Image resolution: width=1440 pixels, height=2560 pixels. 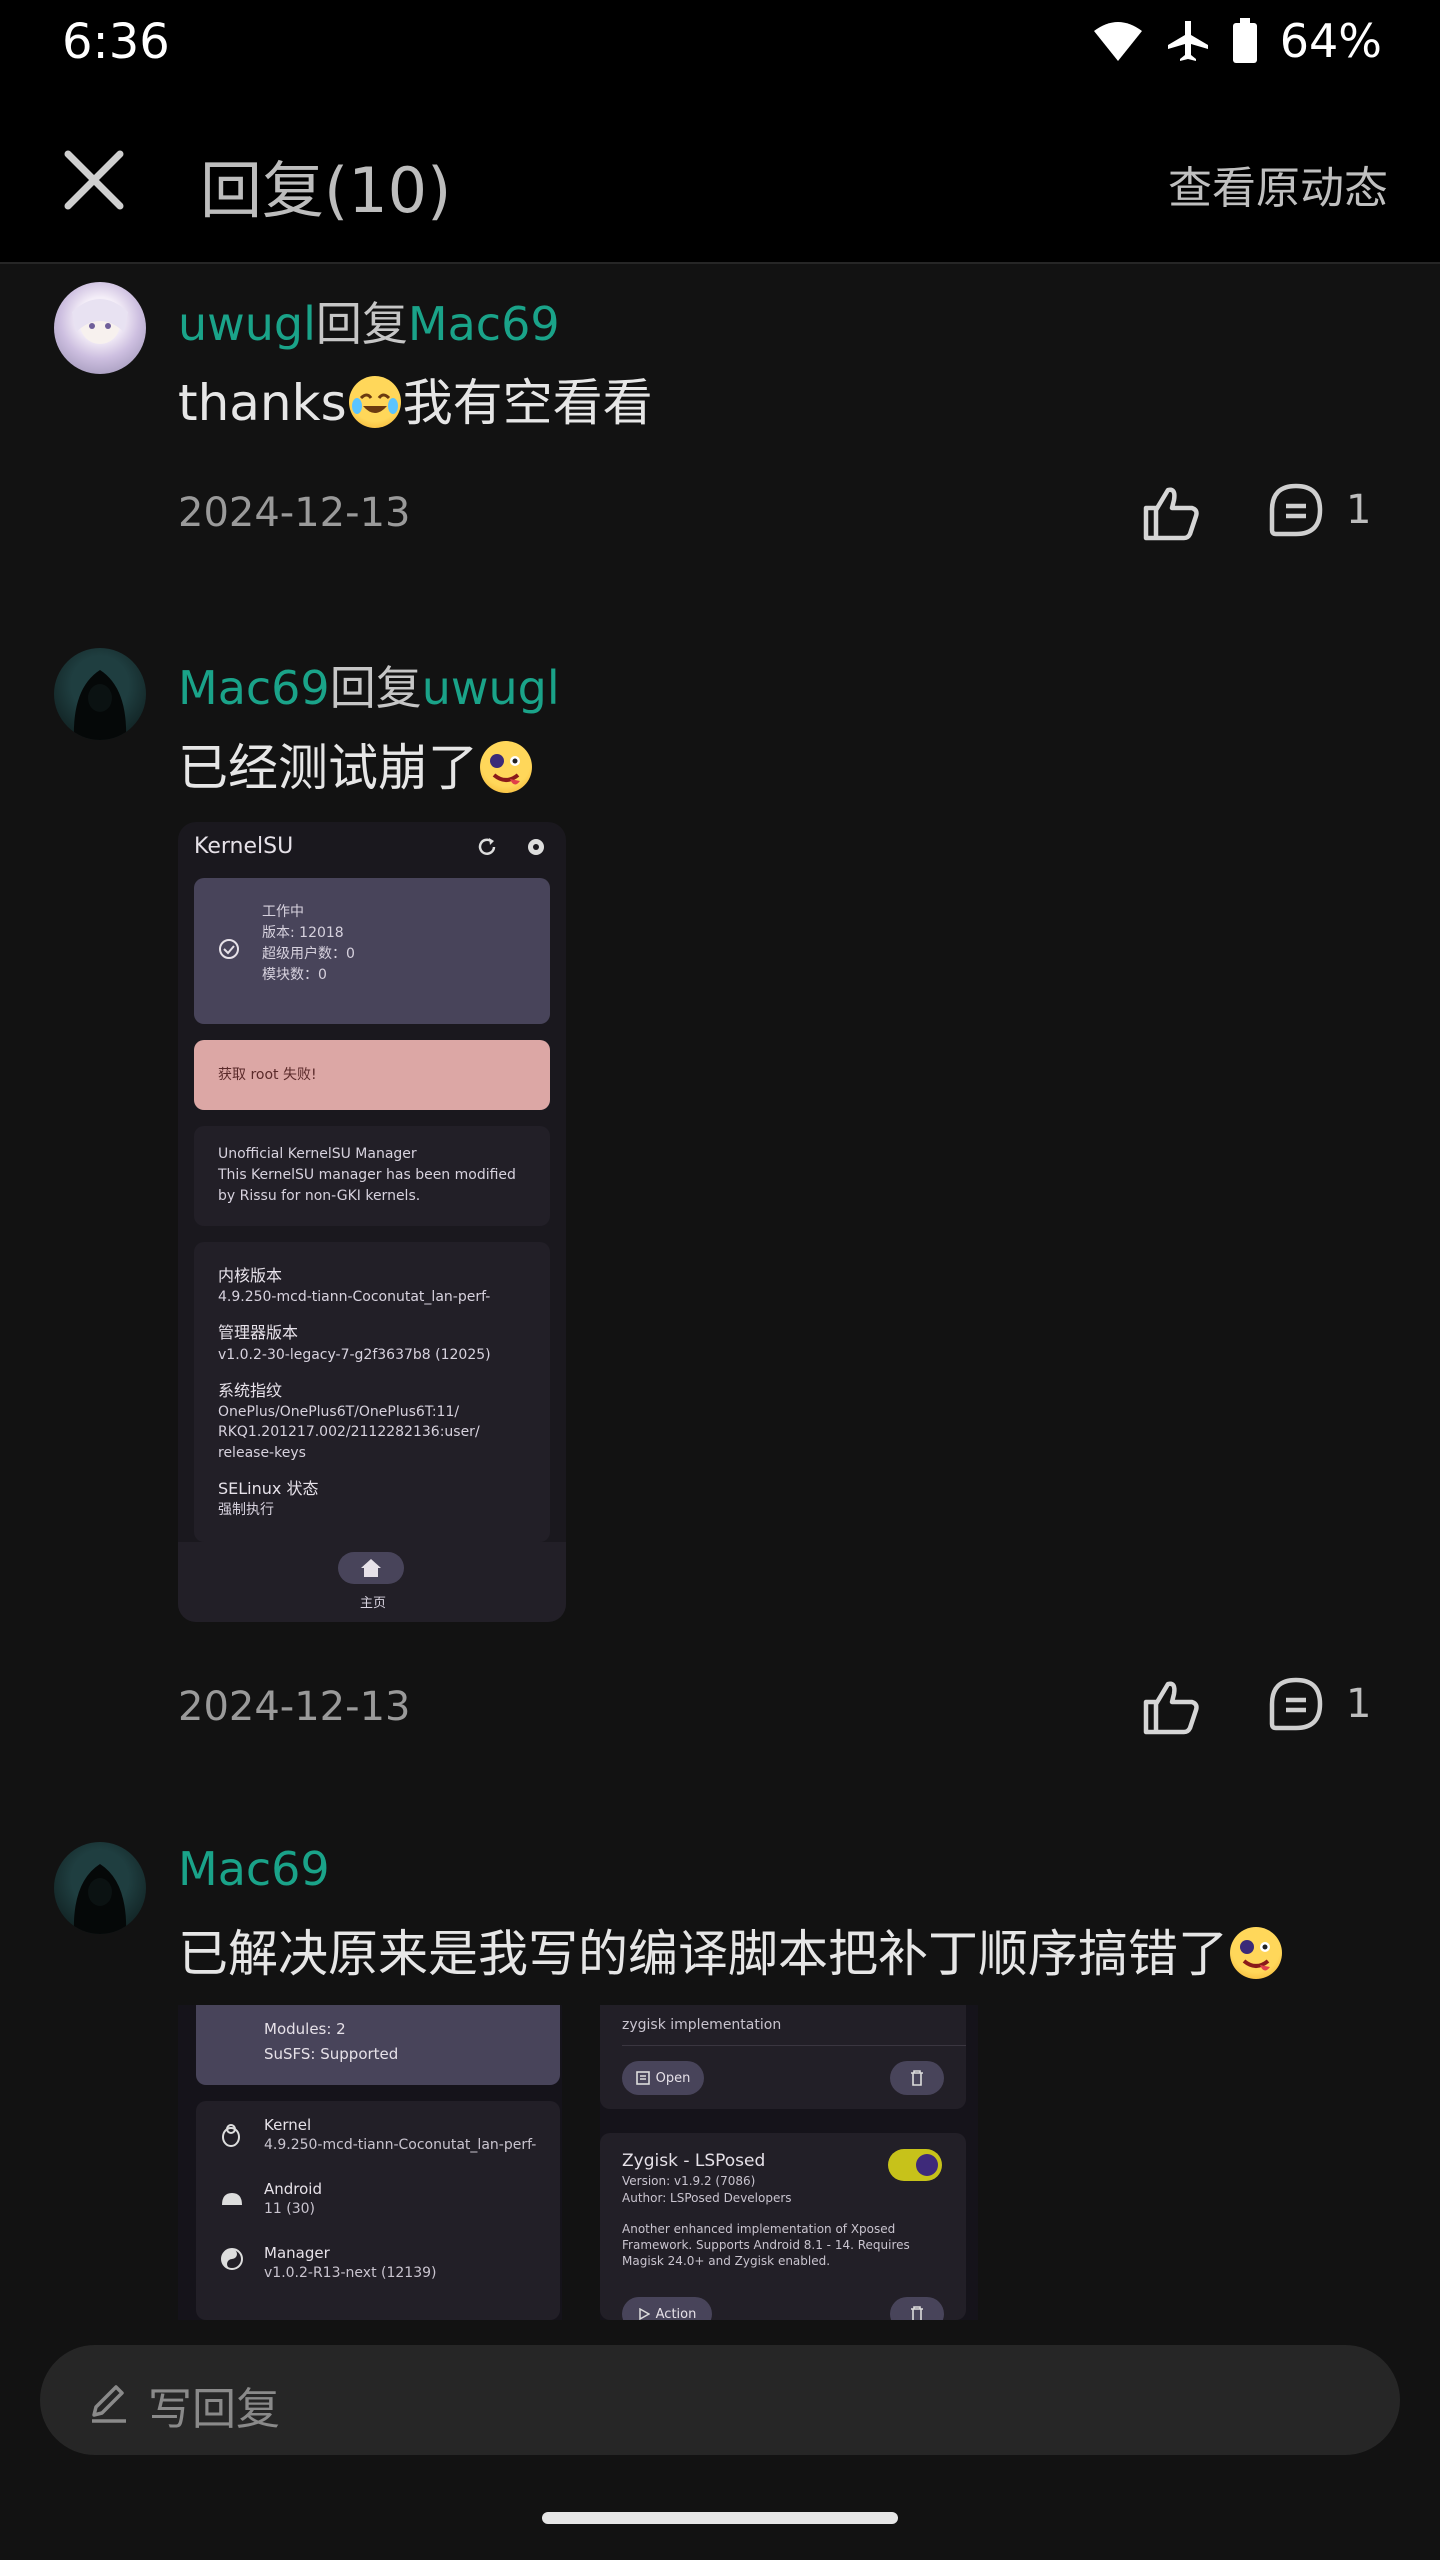 I want to click on status-icons: 64%, so click(x=1237, y=41).